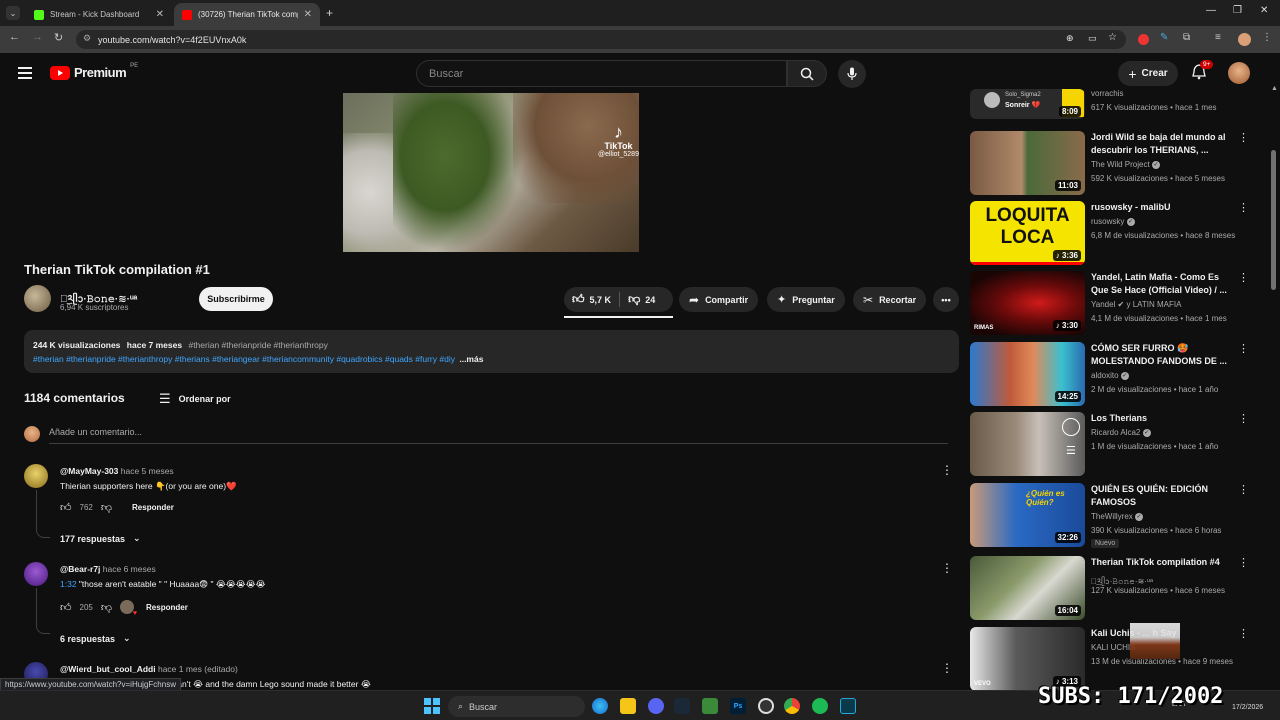 This screenshot has width=1280, height=720. I want to click on share-button: ➦ Compartir, so click(719, 299).